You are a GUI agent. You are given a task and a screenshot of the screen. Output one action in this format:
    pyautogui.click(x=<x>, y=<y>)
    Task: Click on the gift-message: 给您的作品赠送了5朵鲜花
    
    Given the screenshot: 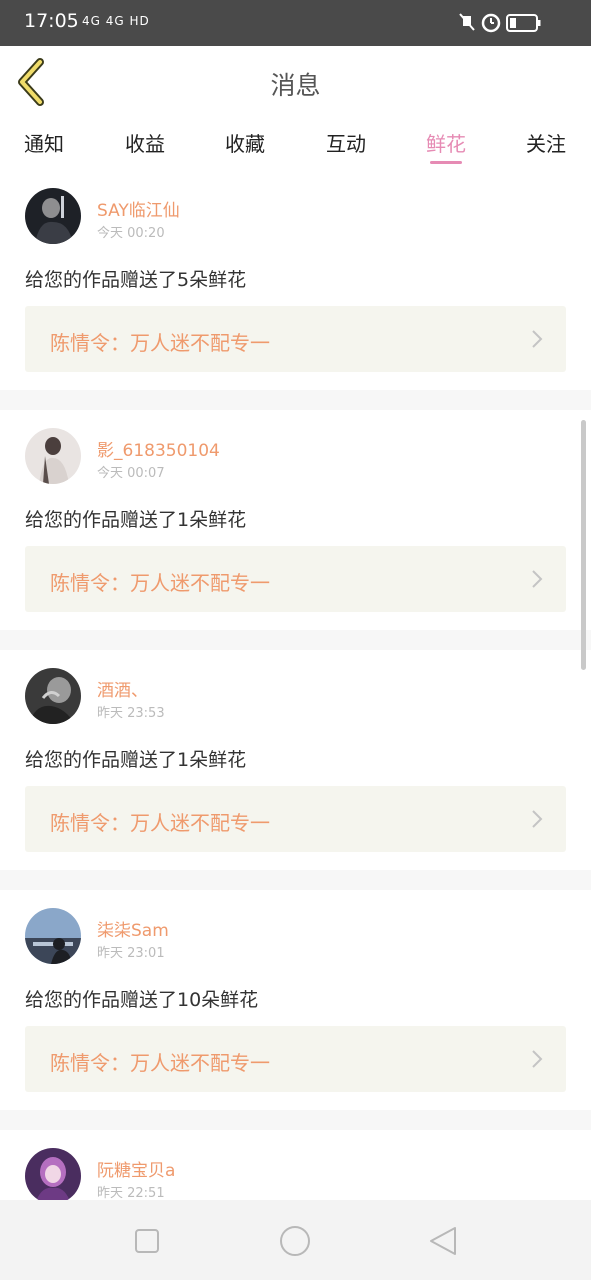 What is the action you would take?
    pyautogui.click(x=136, y=280)
    